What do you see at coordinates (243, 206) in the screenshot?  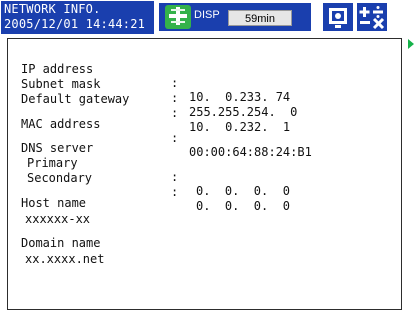 I see `secondary-value: 0. 0. 0. 0` at bounding box center [243, 206].